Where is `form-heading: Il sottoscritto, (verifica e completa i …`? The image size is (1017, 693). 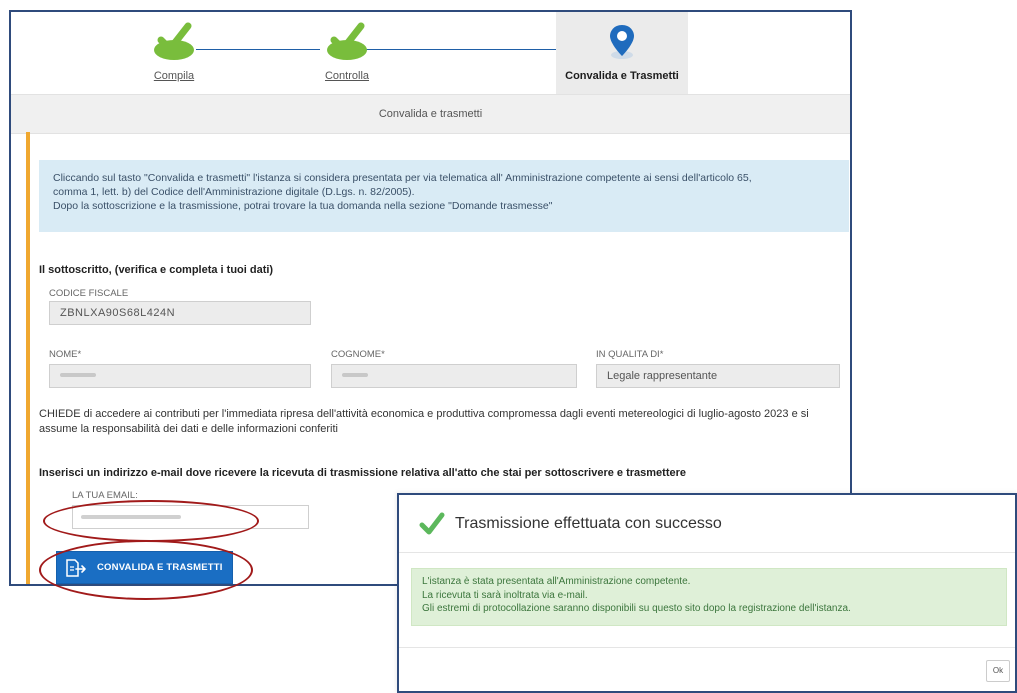
form-heading: Il sottoscritto, (verifica e completa i … is located at coordinates (156, 270).